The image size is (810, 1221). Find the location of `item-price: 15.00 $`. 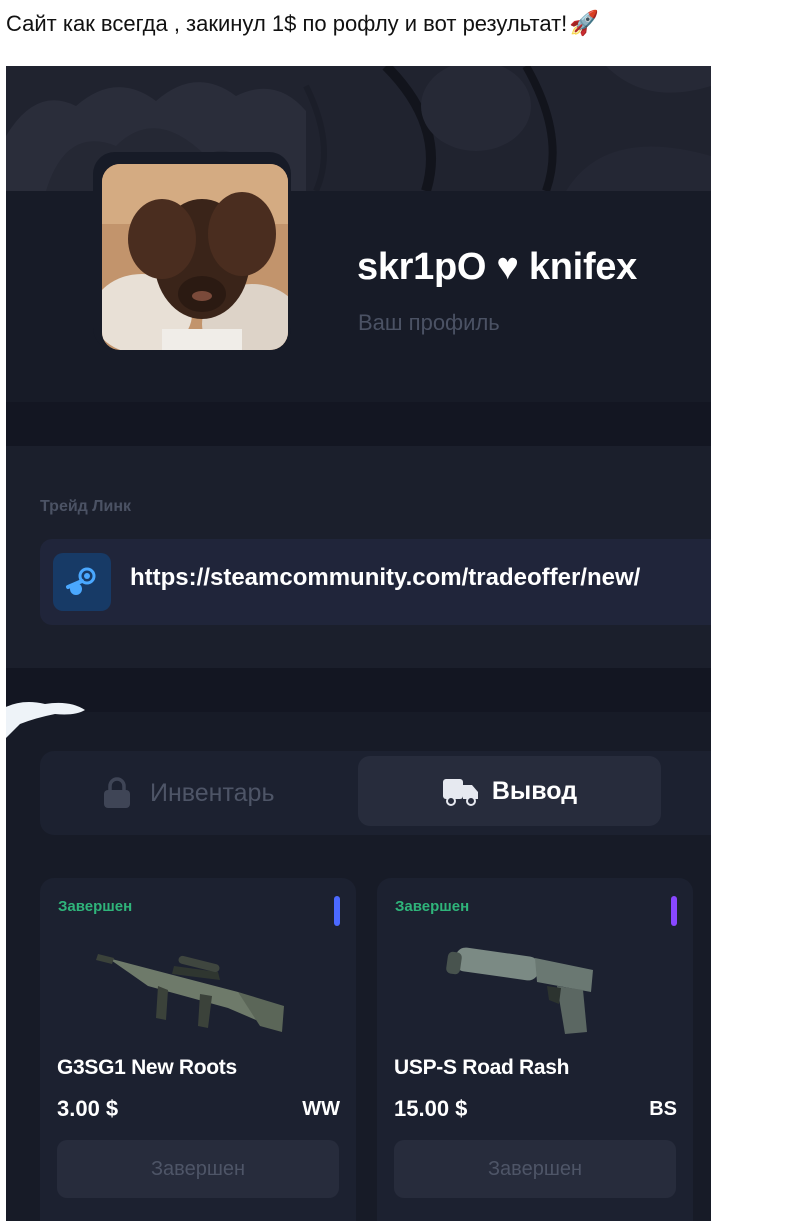

item-price: 15.00 $ is located at coordinates (431, 1108).